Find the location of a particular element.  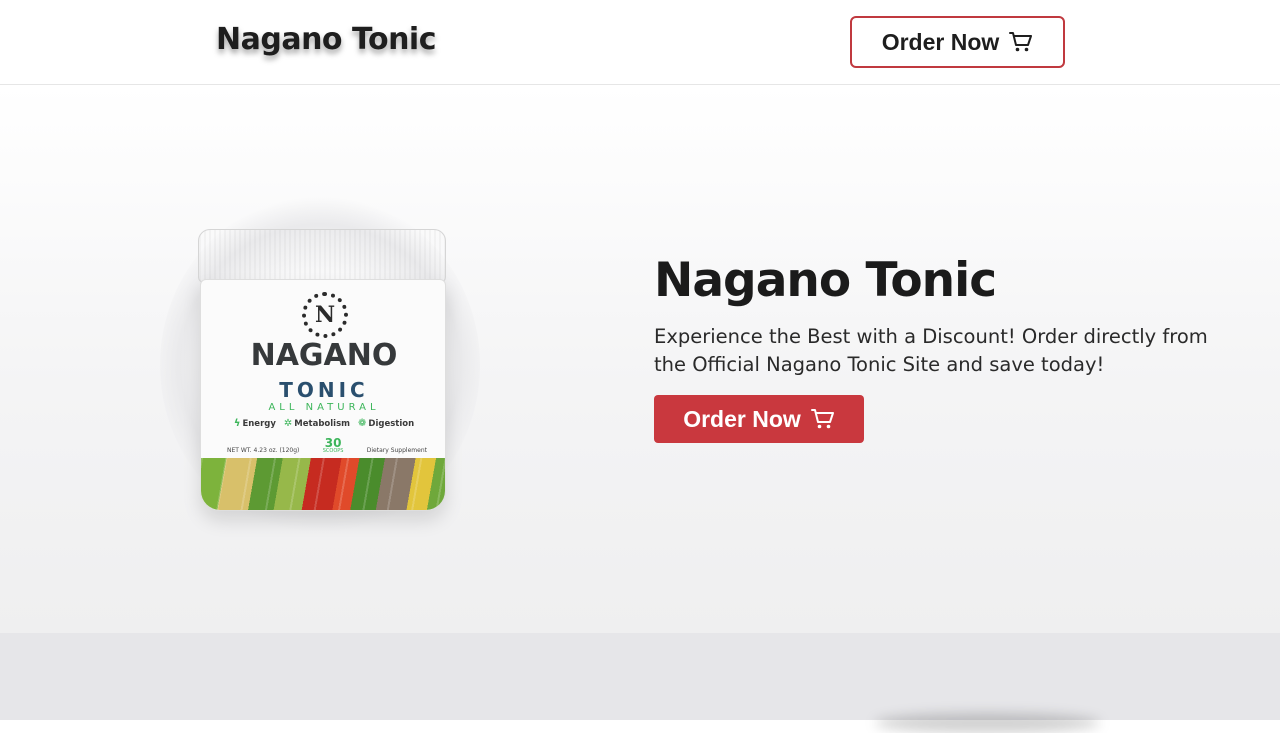

nav-order-now-button: Order Now is located at coordinates (957, 42).